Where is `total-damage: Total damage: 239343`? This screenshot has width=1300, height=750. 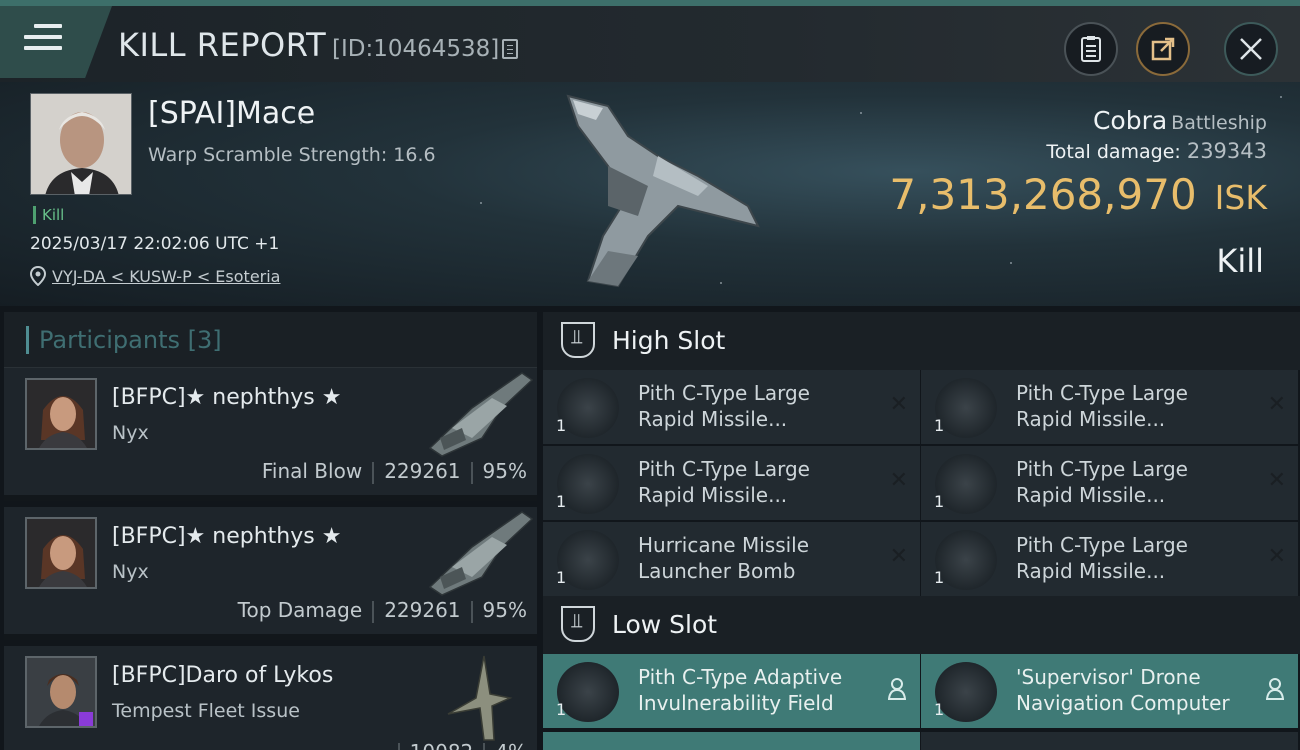 total-damage: Total damage: 239343 is located at coordinates (1156, 151).